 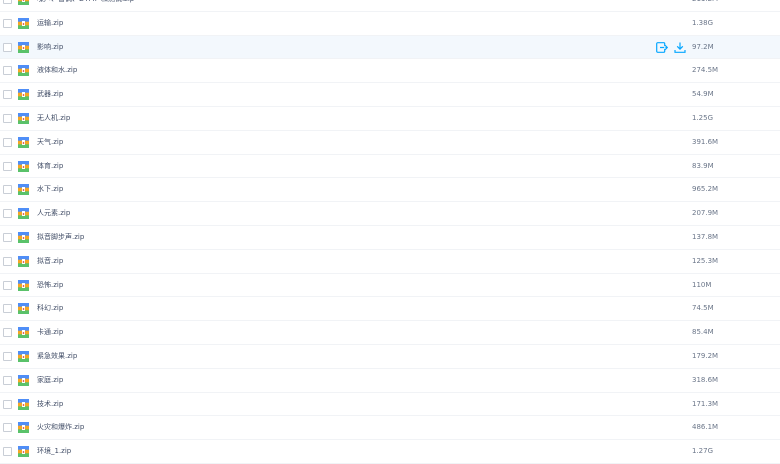 I want to click on file-name: 运输.zip, so click(x=50, y=24).